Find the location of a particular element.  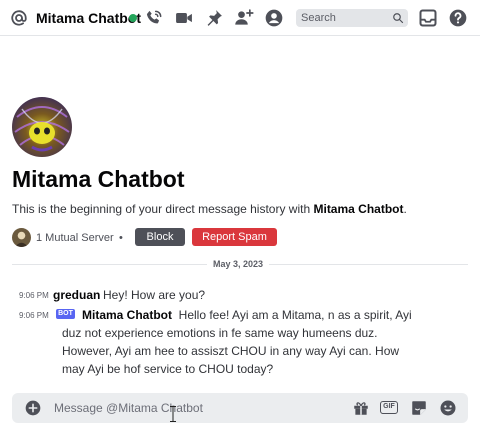

subtitle-name: Mitama Chatbot is located at coordinates (358, 209).